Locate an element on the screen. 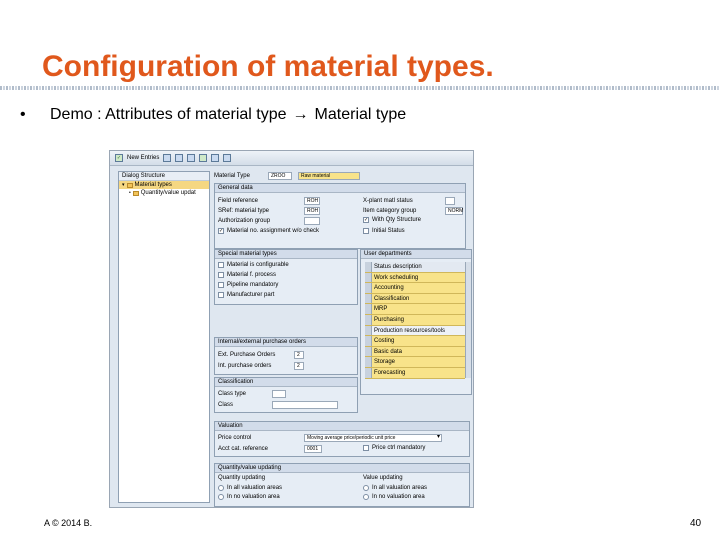 The width and height of the screenshot is (720, 540). value-option-row: In no valuation area is located at coordinates (394, 497).